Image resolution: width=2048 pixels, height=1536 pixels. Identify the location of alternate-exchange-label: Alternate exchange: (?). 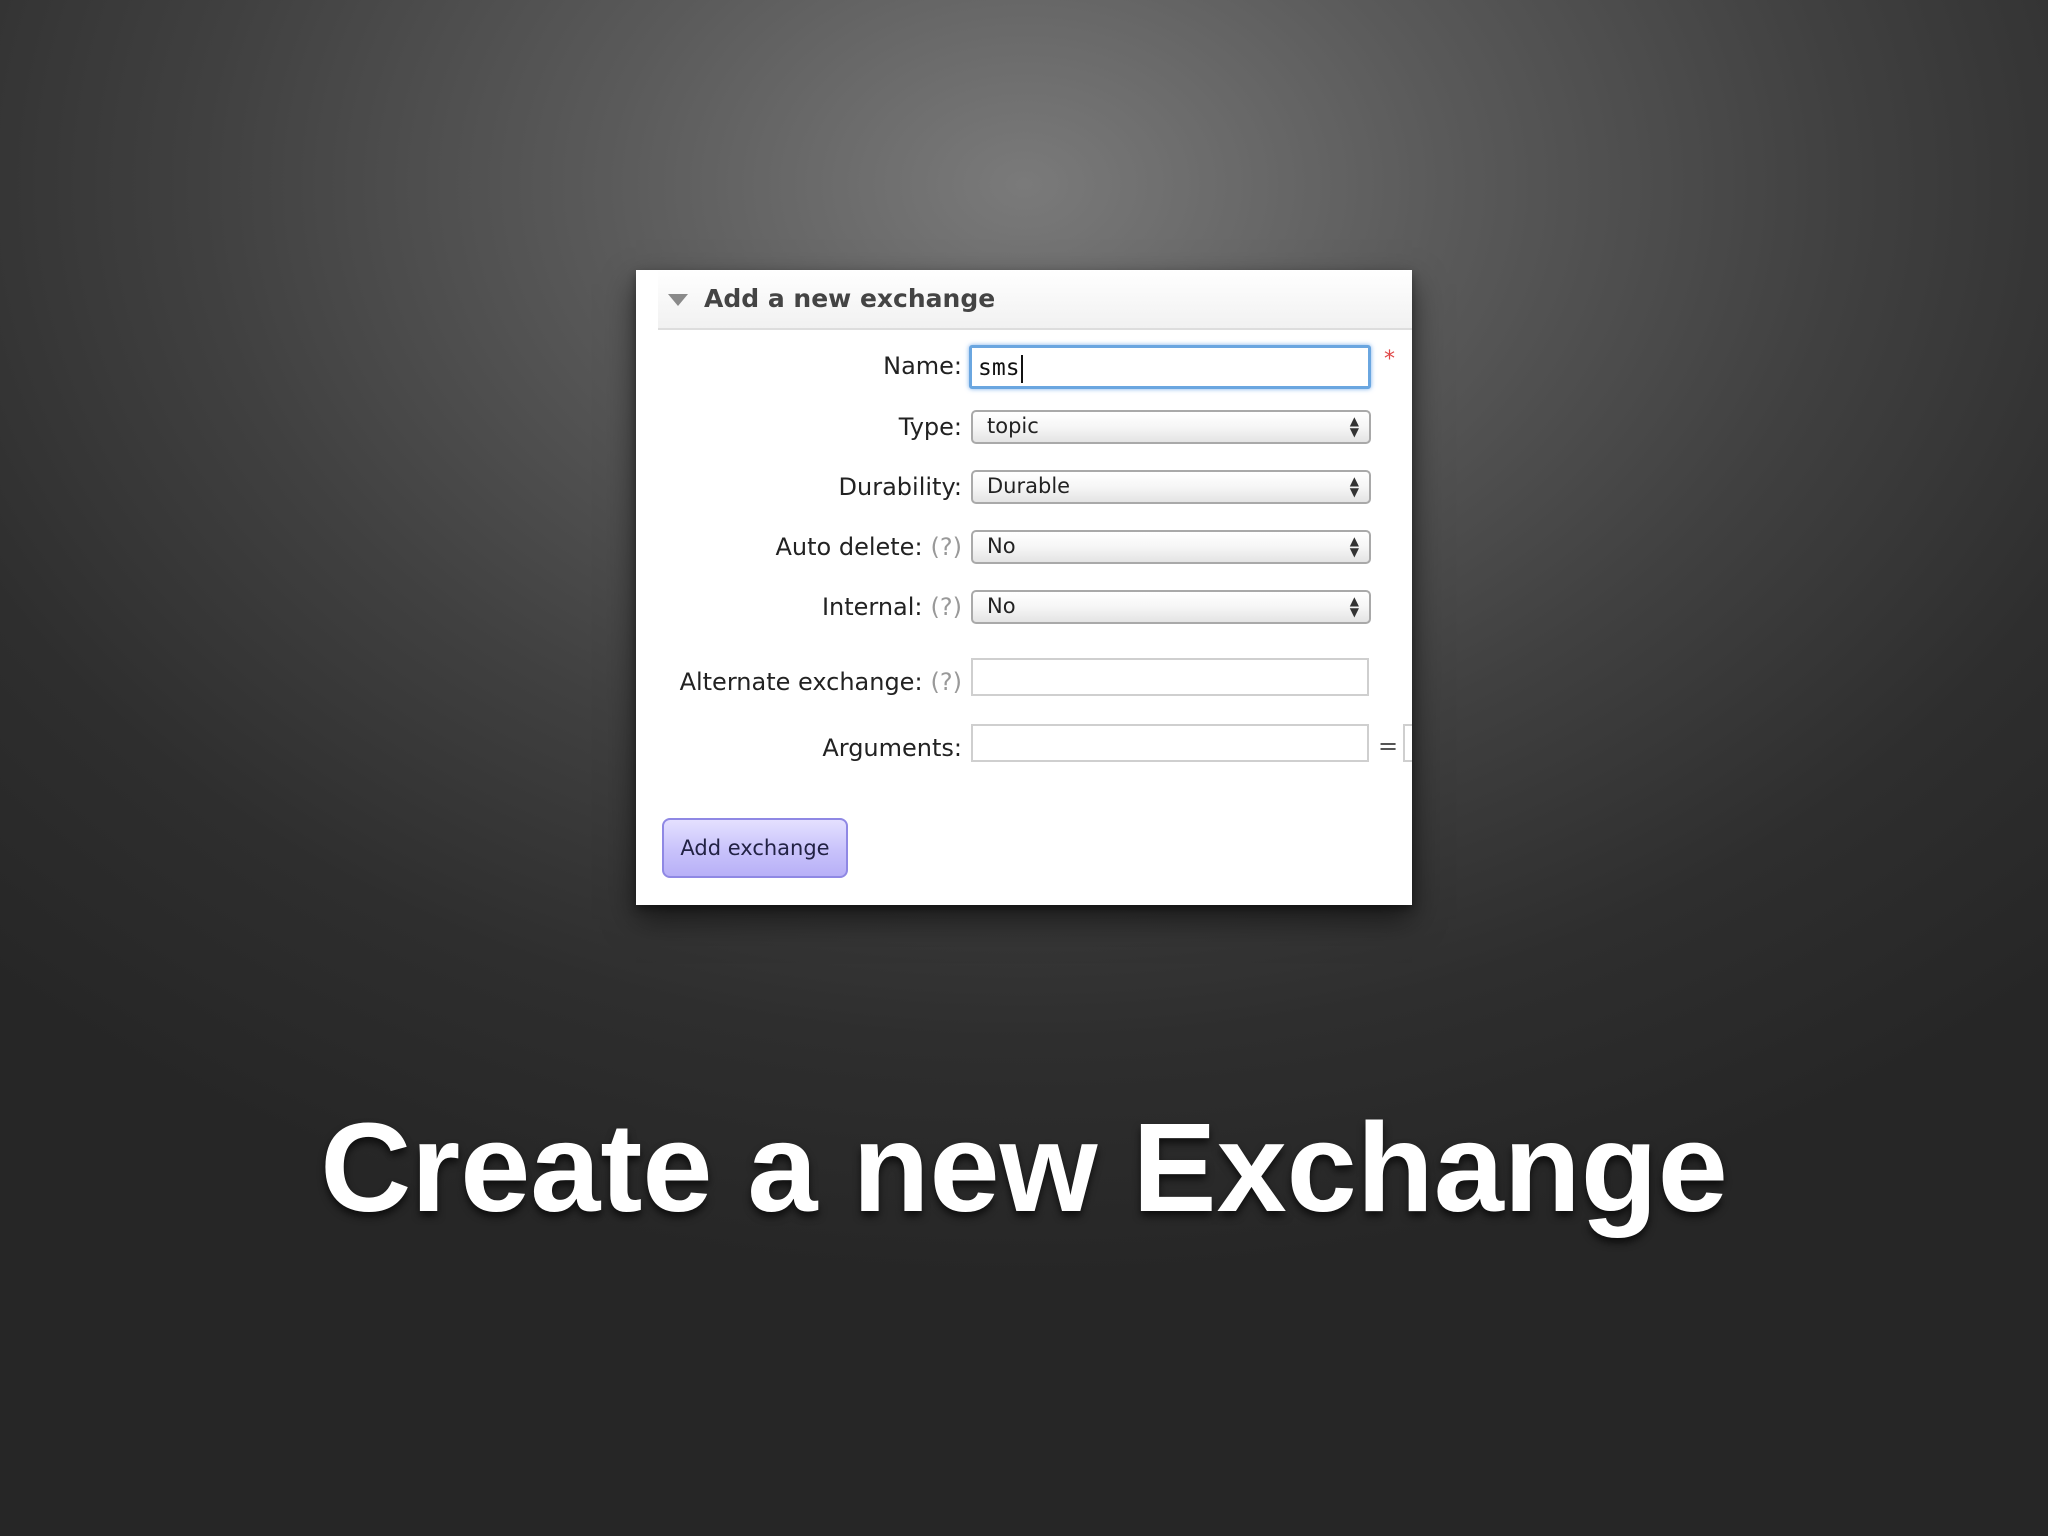
(820, 682).